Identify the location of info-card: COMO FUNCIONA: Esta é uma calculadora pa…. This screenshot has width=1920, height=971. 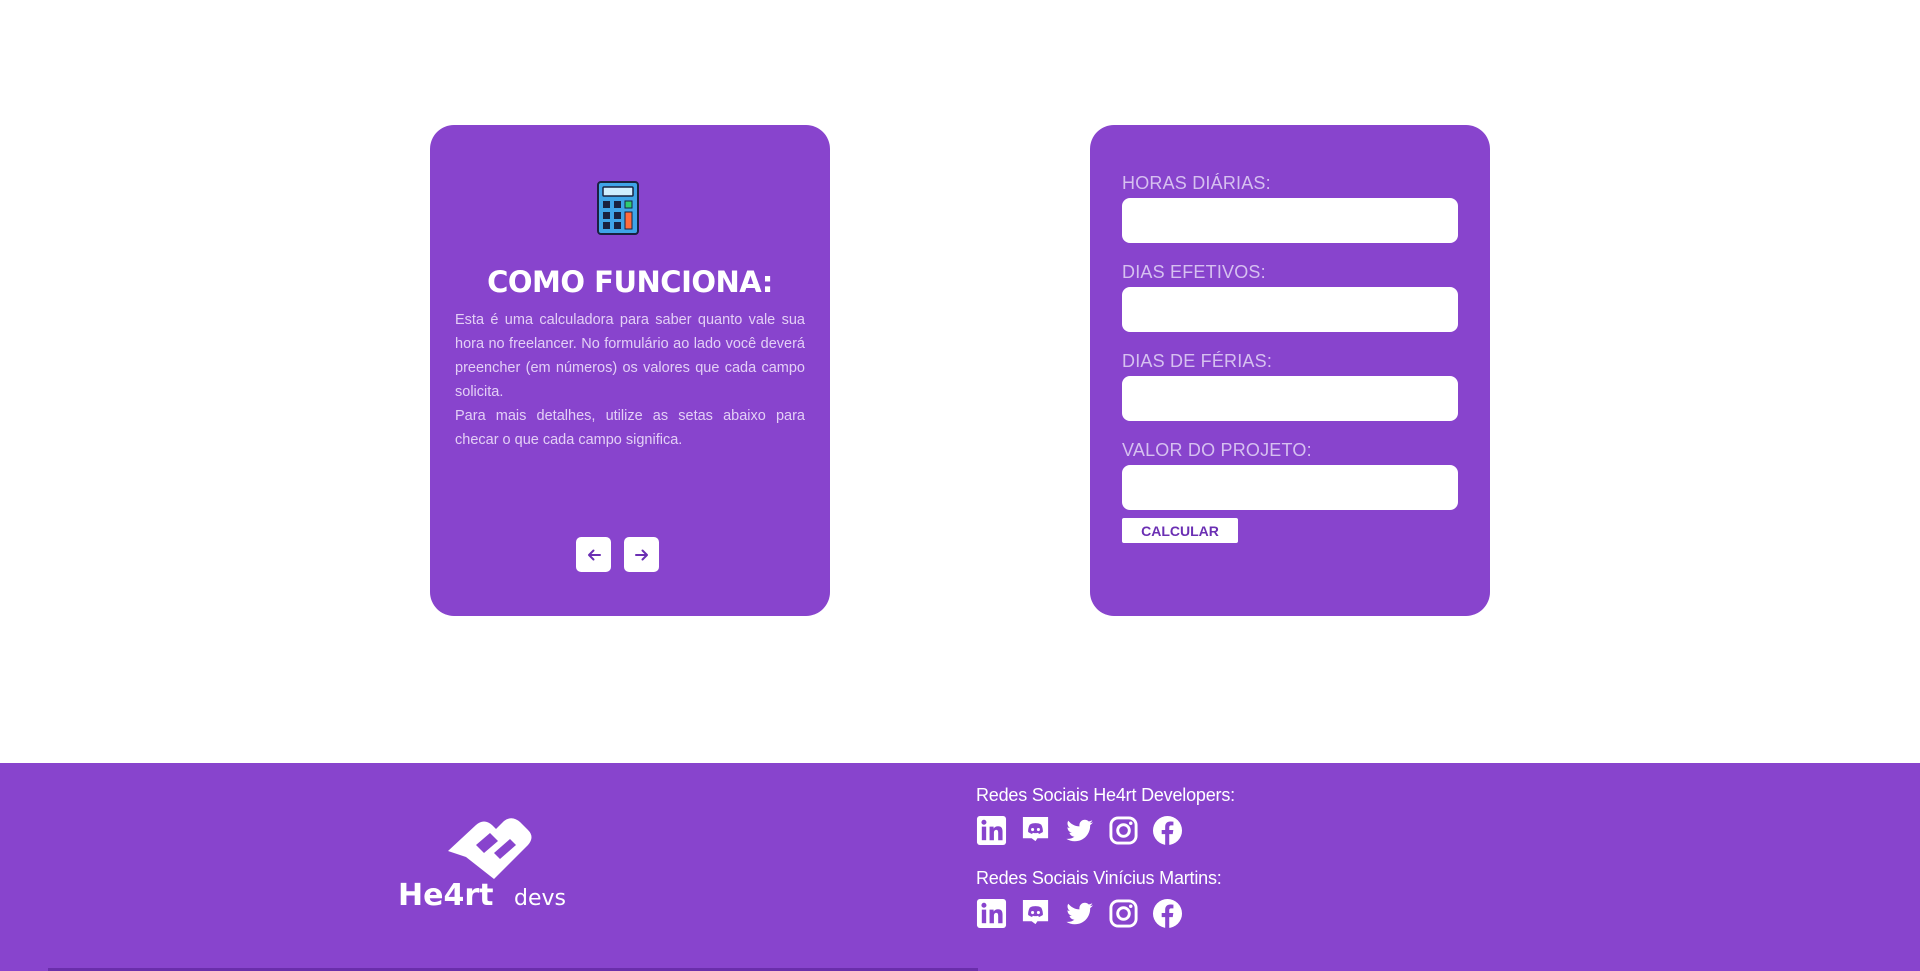
(630, 370).